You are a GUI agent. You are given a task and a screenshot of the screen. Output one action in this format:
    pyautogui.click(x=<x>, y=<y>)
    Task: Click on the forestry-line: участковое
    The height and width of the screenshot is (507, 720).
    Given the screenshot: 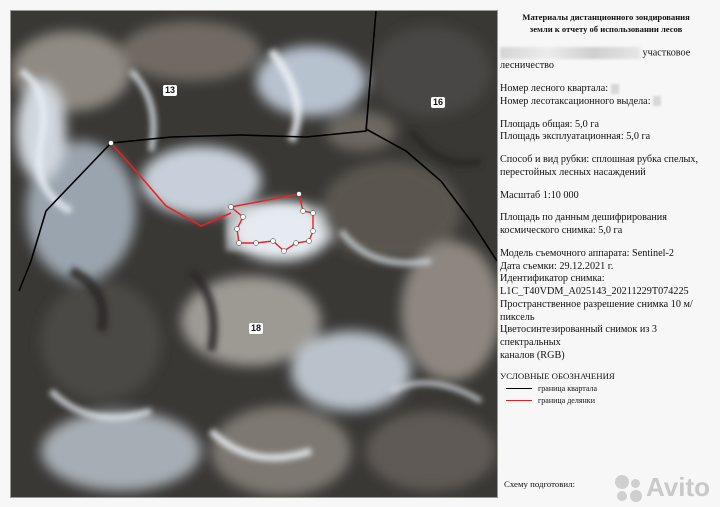 What is the action you would take?
    pyautogui.click(x=606, y=53)
    